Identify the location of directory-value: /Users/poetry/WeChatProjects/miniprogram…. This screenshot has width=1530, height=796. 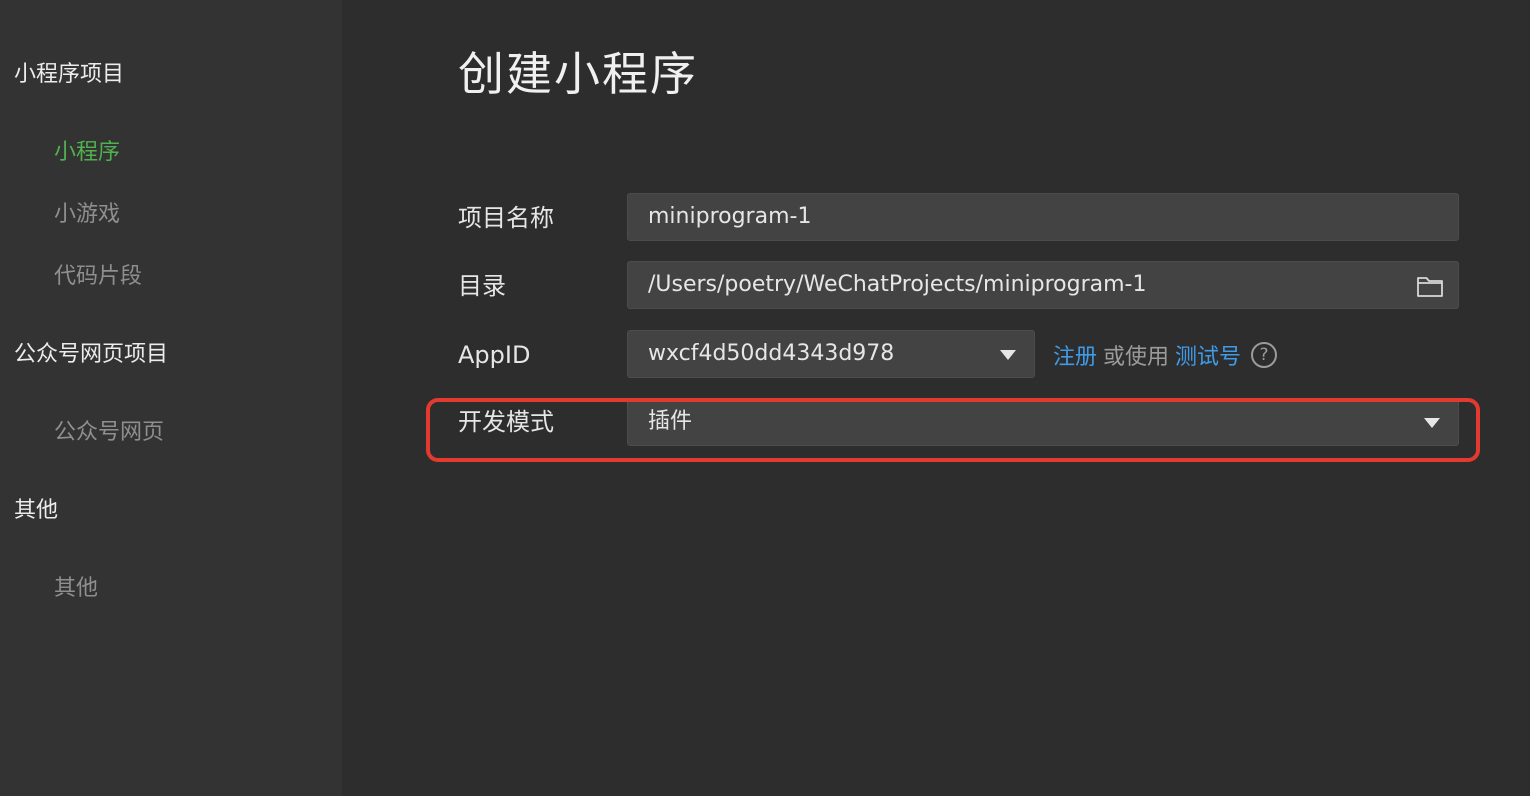
(897, 284).